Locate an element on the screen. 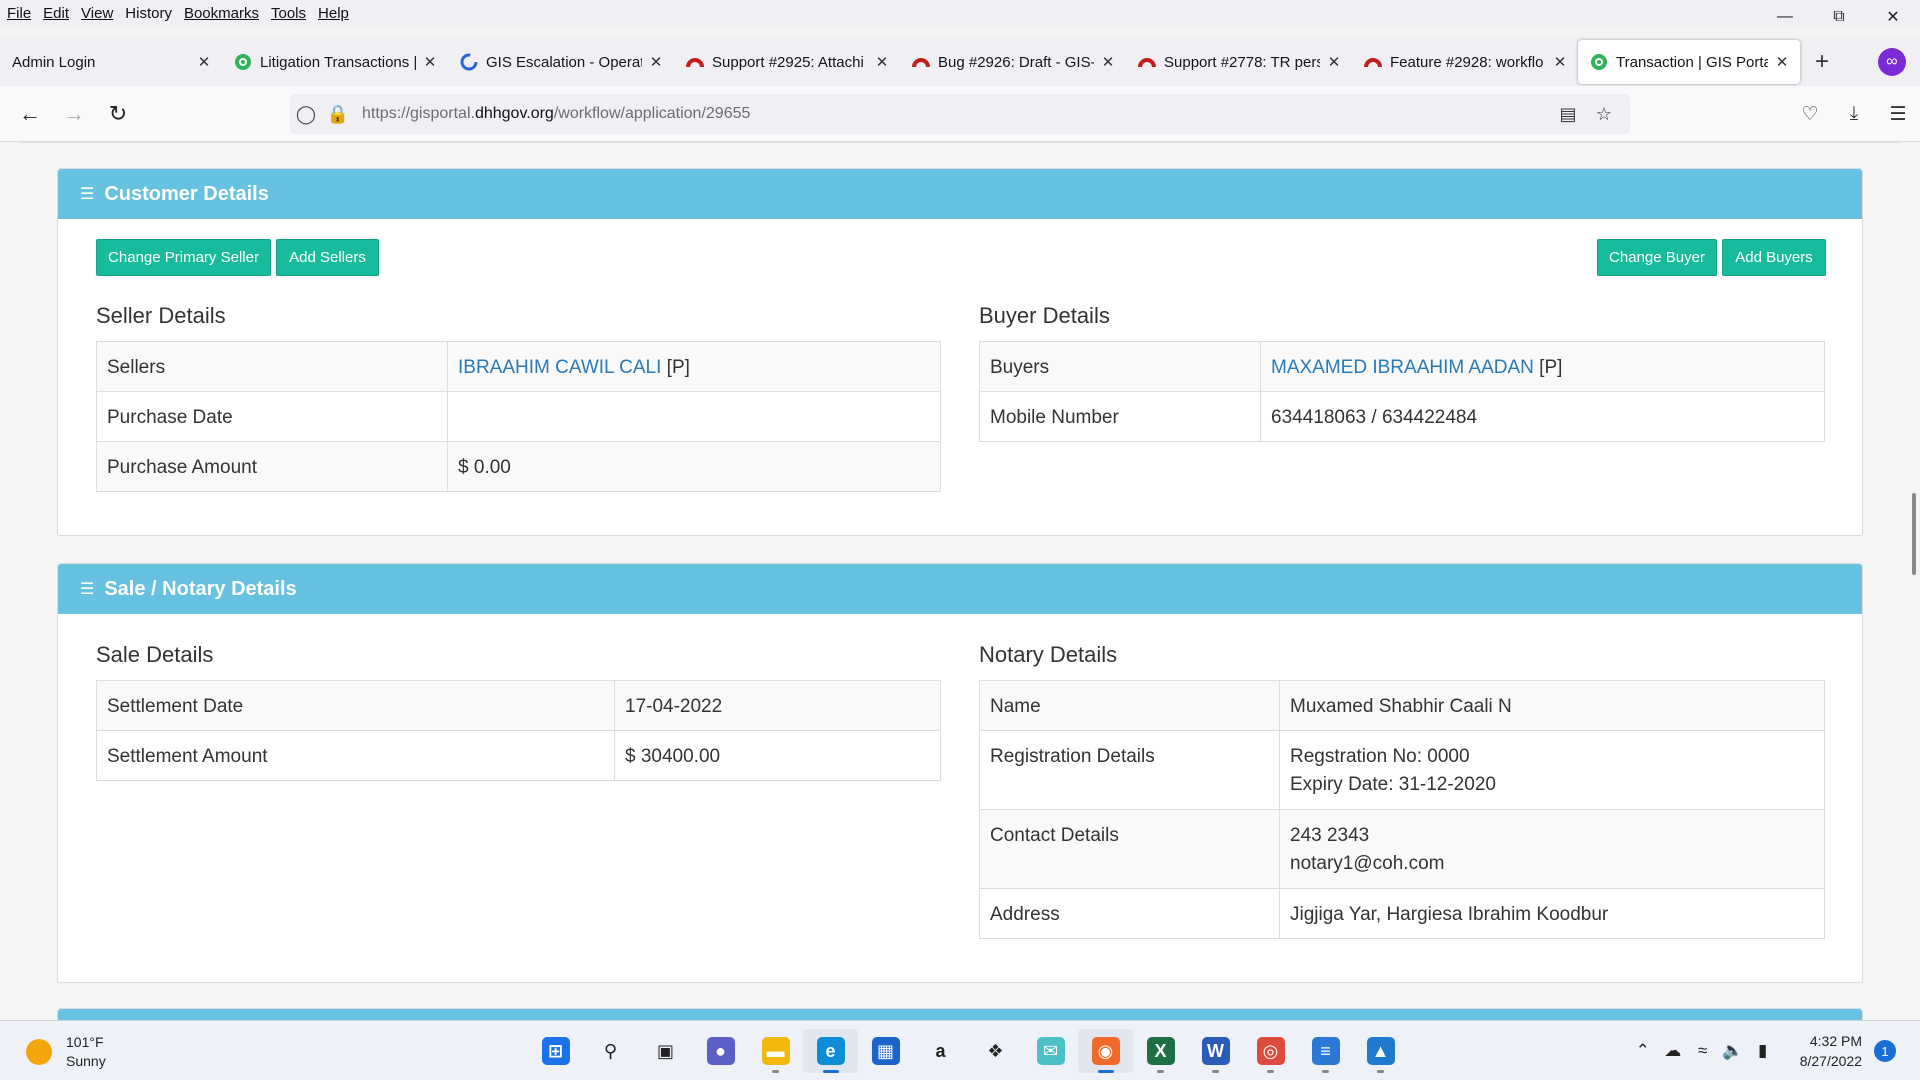  add-sellers-button: Add Sellers is located at coordinates (327, 257).